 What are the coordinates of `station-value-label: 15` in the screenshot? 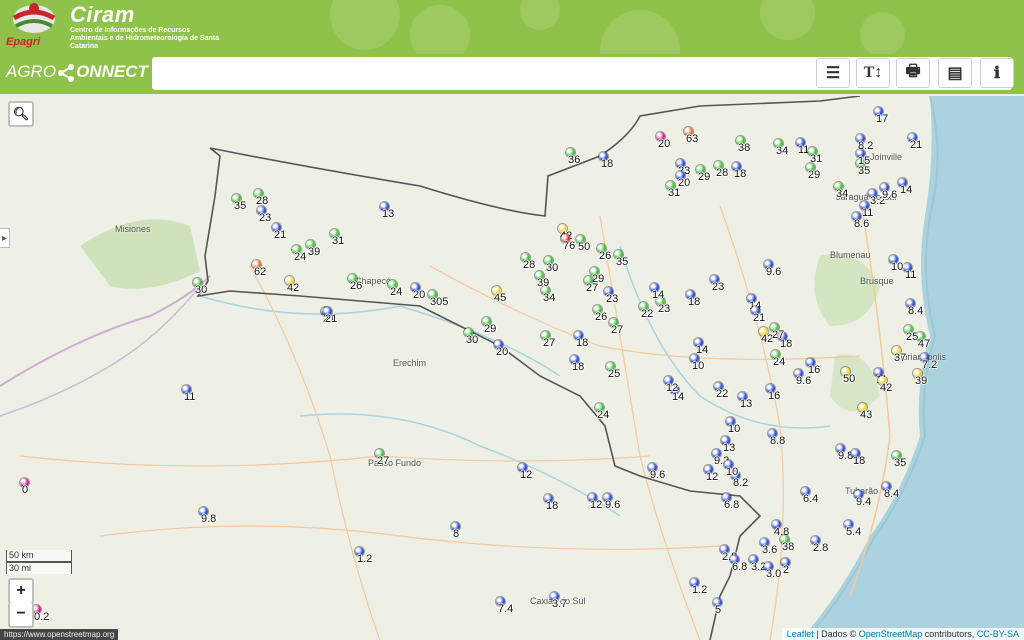 It's located at (864, 161).